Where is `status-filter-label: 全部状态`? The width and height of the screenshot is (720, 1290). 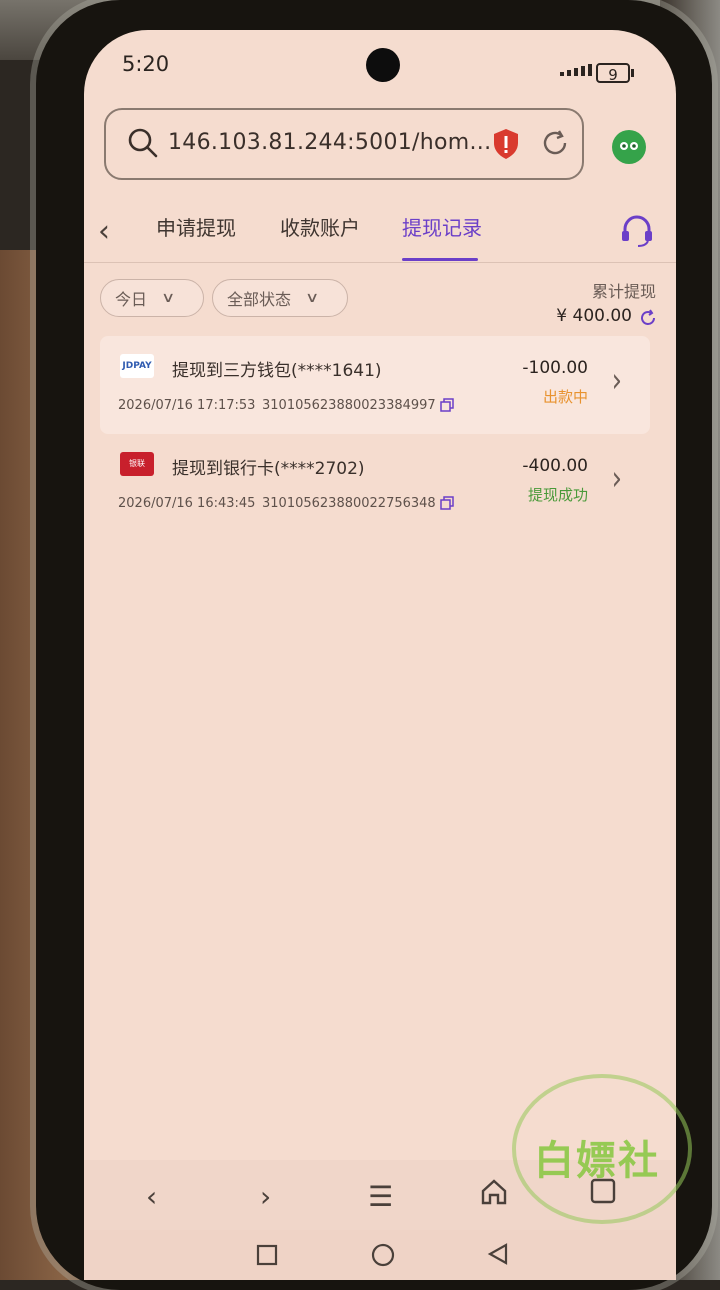
status-filter-label: 全部状态 is located at coordinates (259, 299).